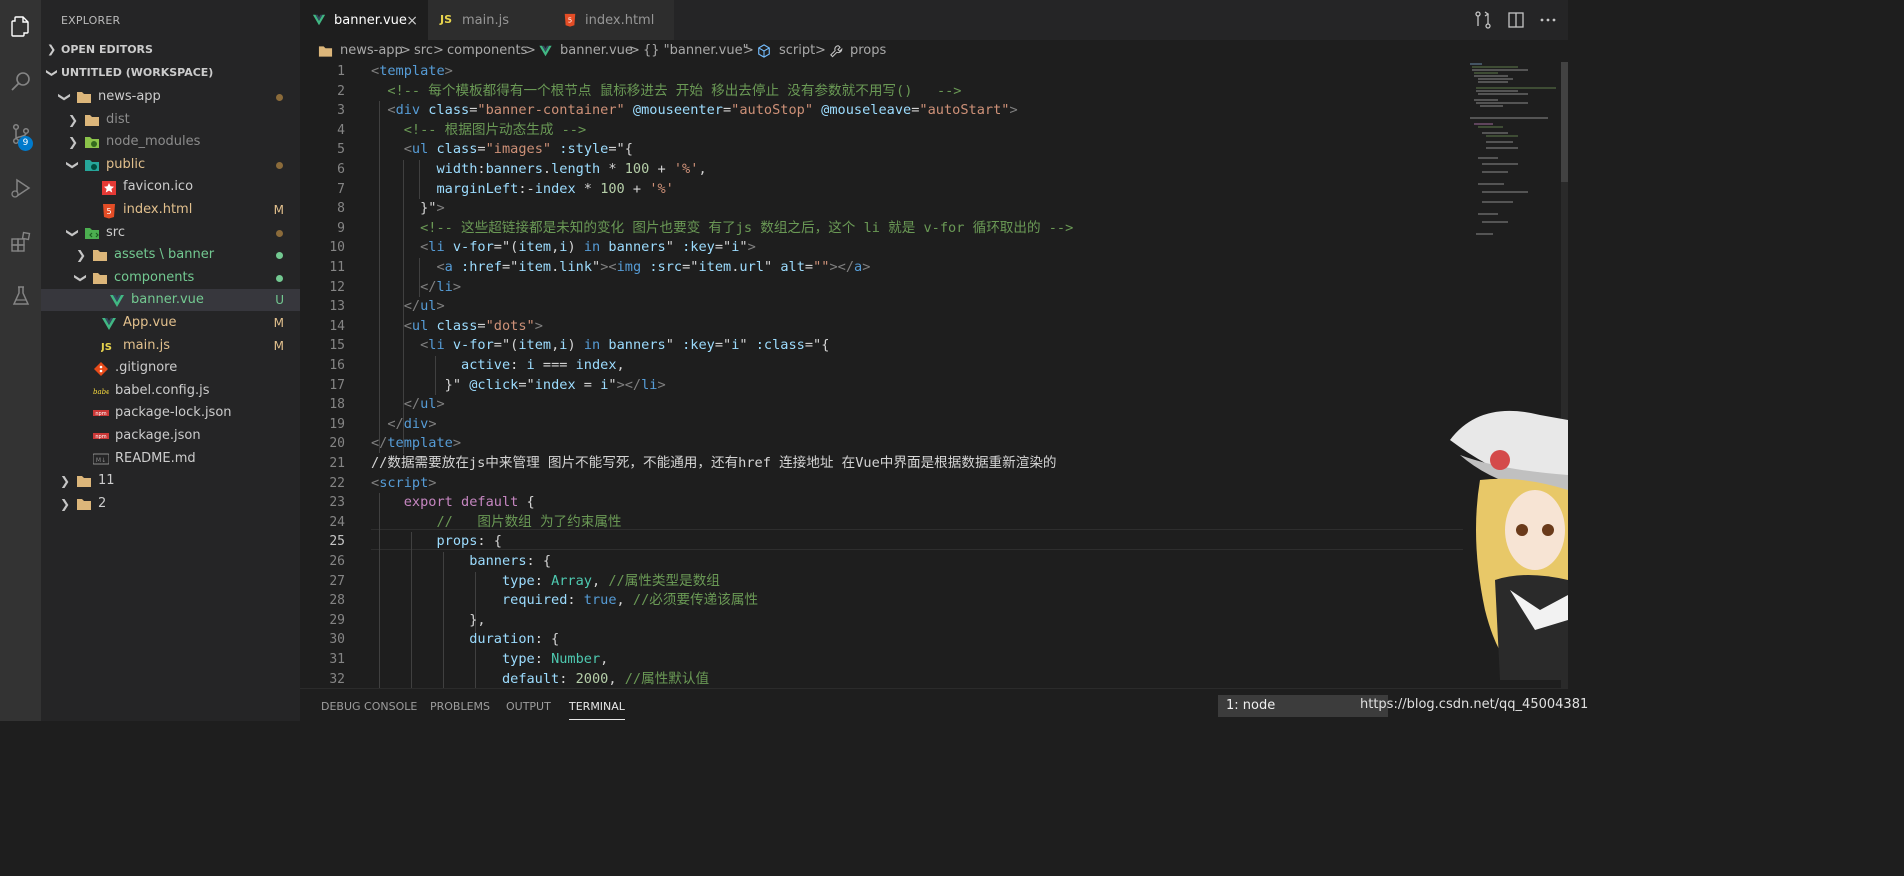 Image resolution: width=1904 pixels, height=876 pixels. I want to click on tab-debug-console: DEBUG CONSOLE, so click(369, 705).